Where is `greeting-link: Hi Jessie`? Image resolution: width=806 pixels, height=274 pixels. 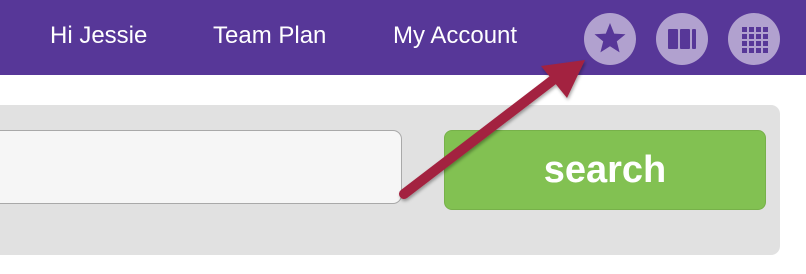 greeting-link: Hi Jessie is located at coordinates (98, 36).